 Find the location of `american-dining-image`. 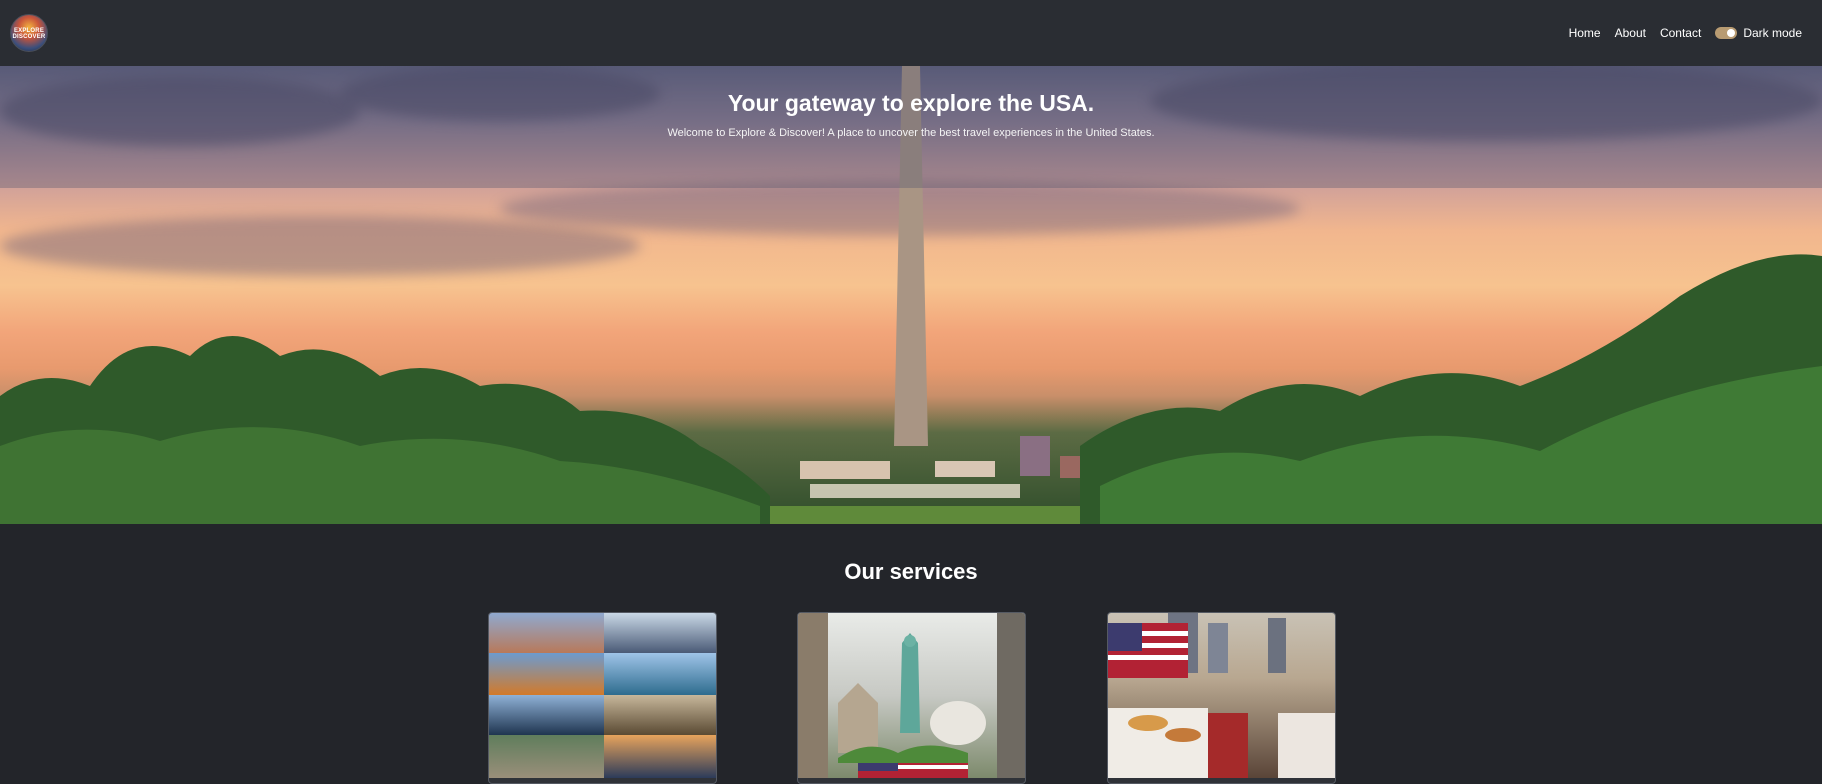

american-dining-image is located at coordinates (1221, 695).